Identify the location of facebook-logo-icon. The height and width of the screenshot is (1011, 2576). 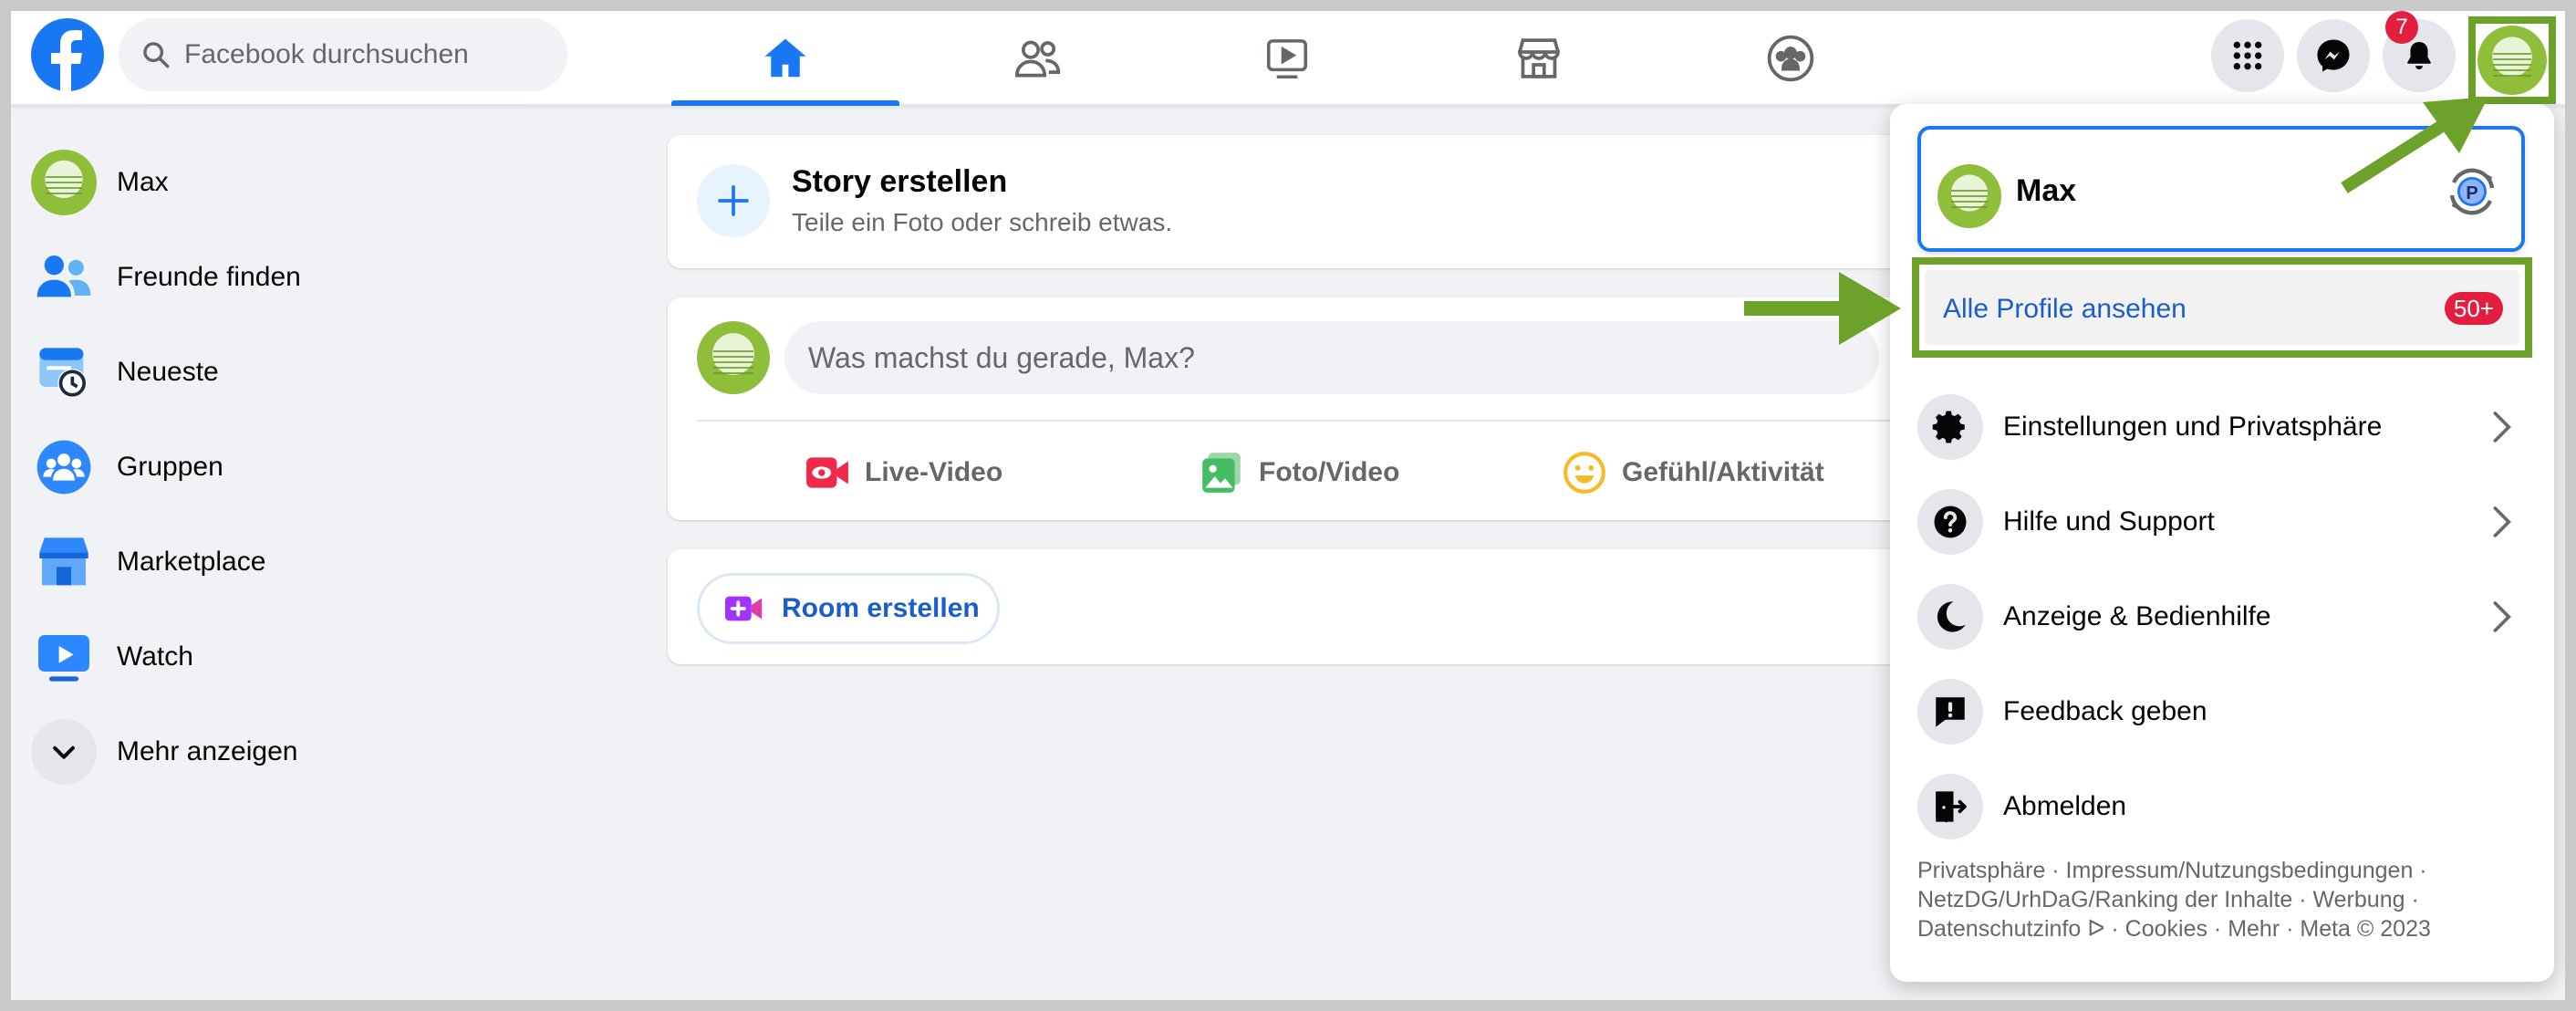
(67, 54).